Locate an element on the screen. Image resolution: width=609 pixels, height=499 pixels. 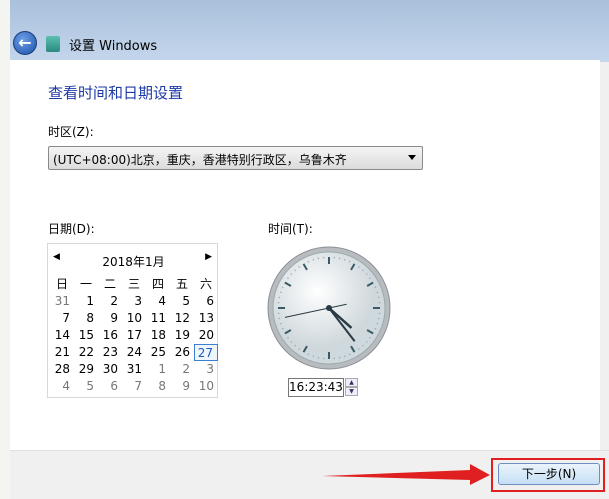
setup-icon is located at coordinates (53, 44).